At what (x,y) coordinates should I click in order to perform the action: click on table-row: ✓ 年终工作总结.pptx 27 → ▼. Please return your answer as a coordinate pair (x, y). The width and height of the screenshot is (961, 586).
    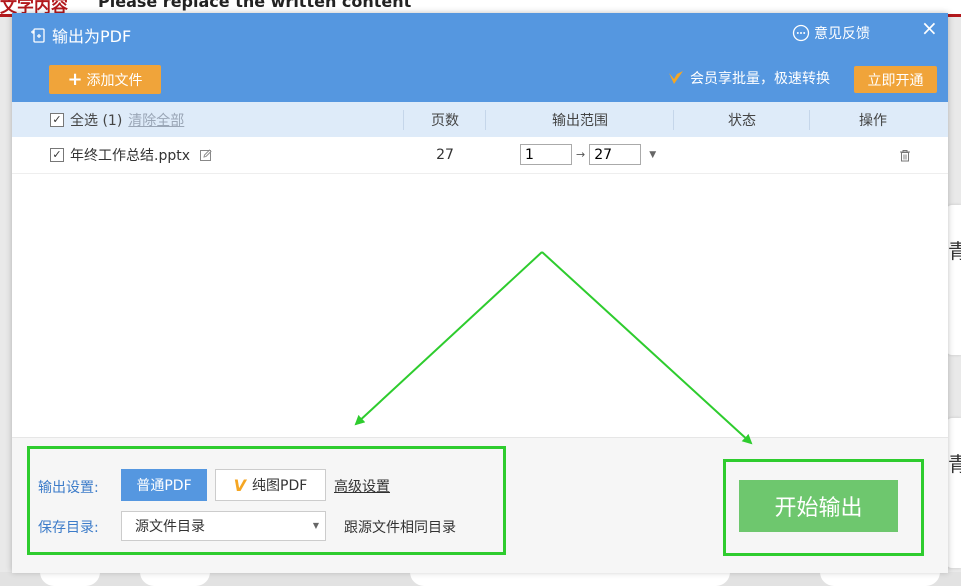
    Looking at the image, I should click on (480, 155).